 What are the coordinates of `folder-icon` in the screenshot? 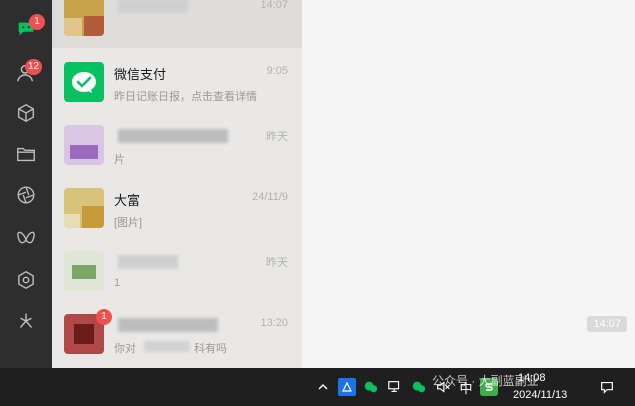 It's located at (26, 156).